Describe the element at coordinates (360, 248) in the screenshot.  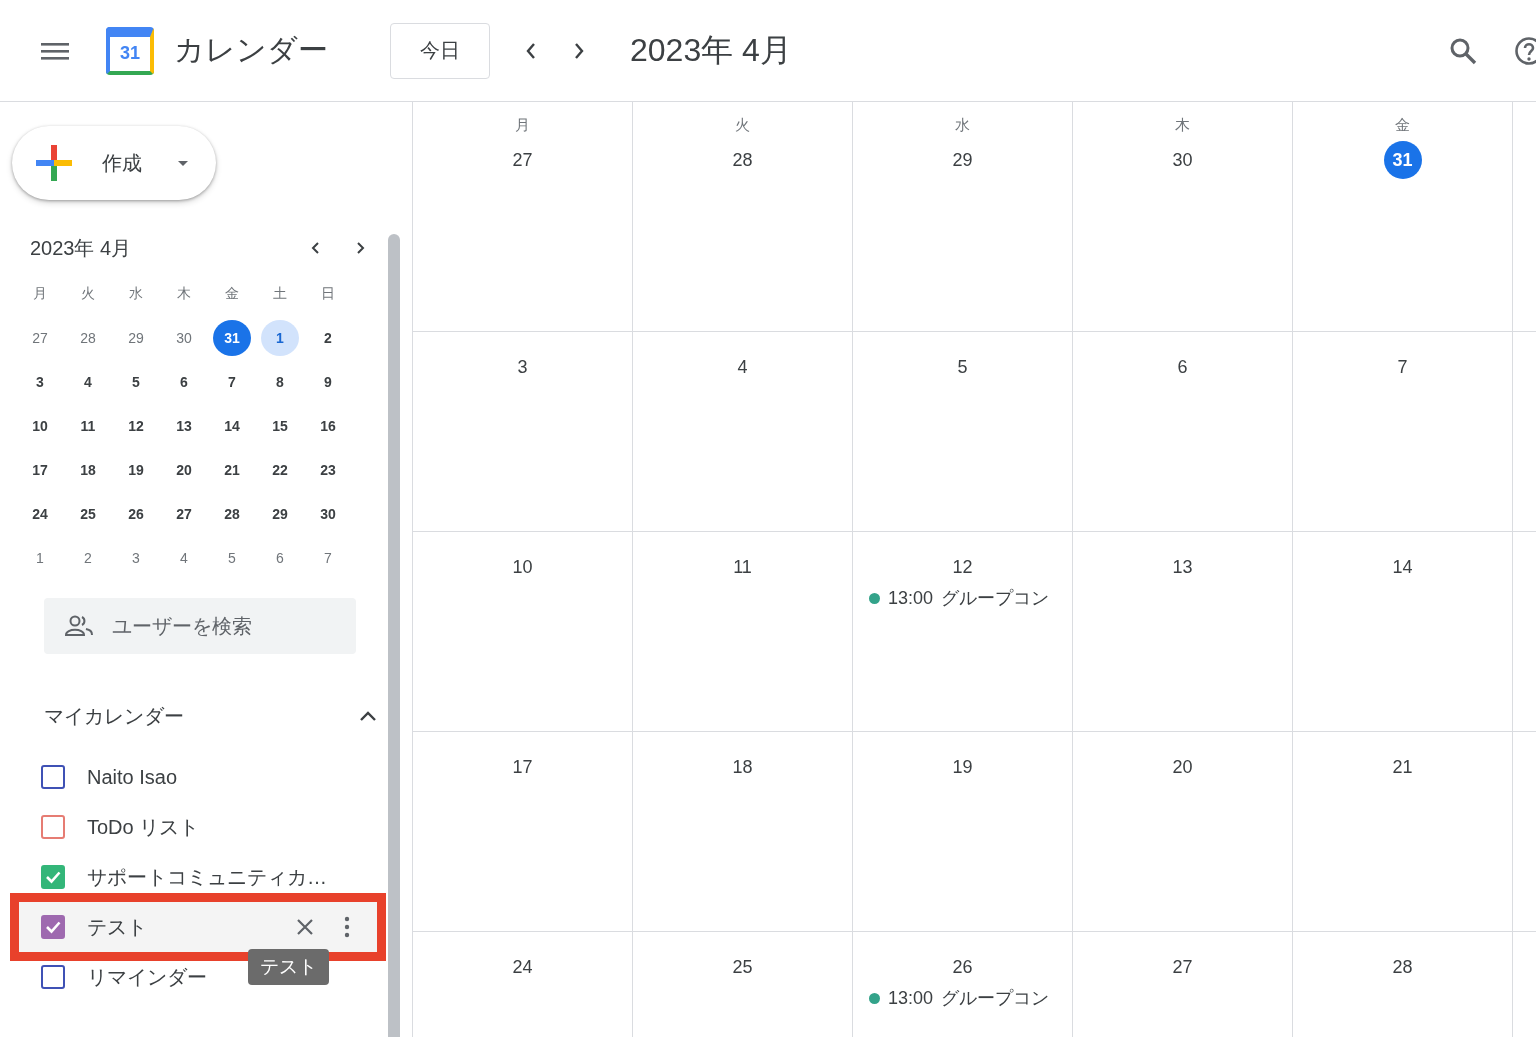
I see `chevron-right-icon` at that location.